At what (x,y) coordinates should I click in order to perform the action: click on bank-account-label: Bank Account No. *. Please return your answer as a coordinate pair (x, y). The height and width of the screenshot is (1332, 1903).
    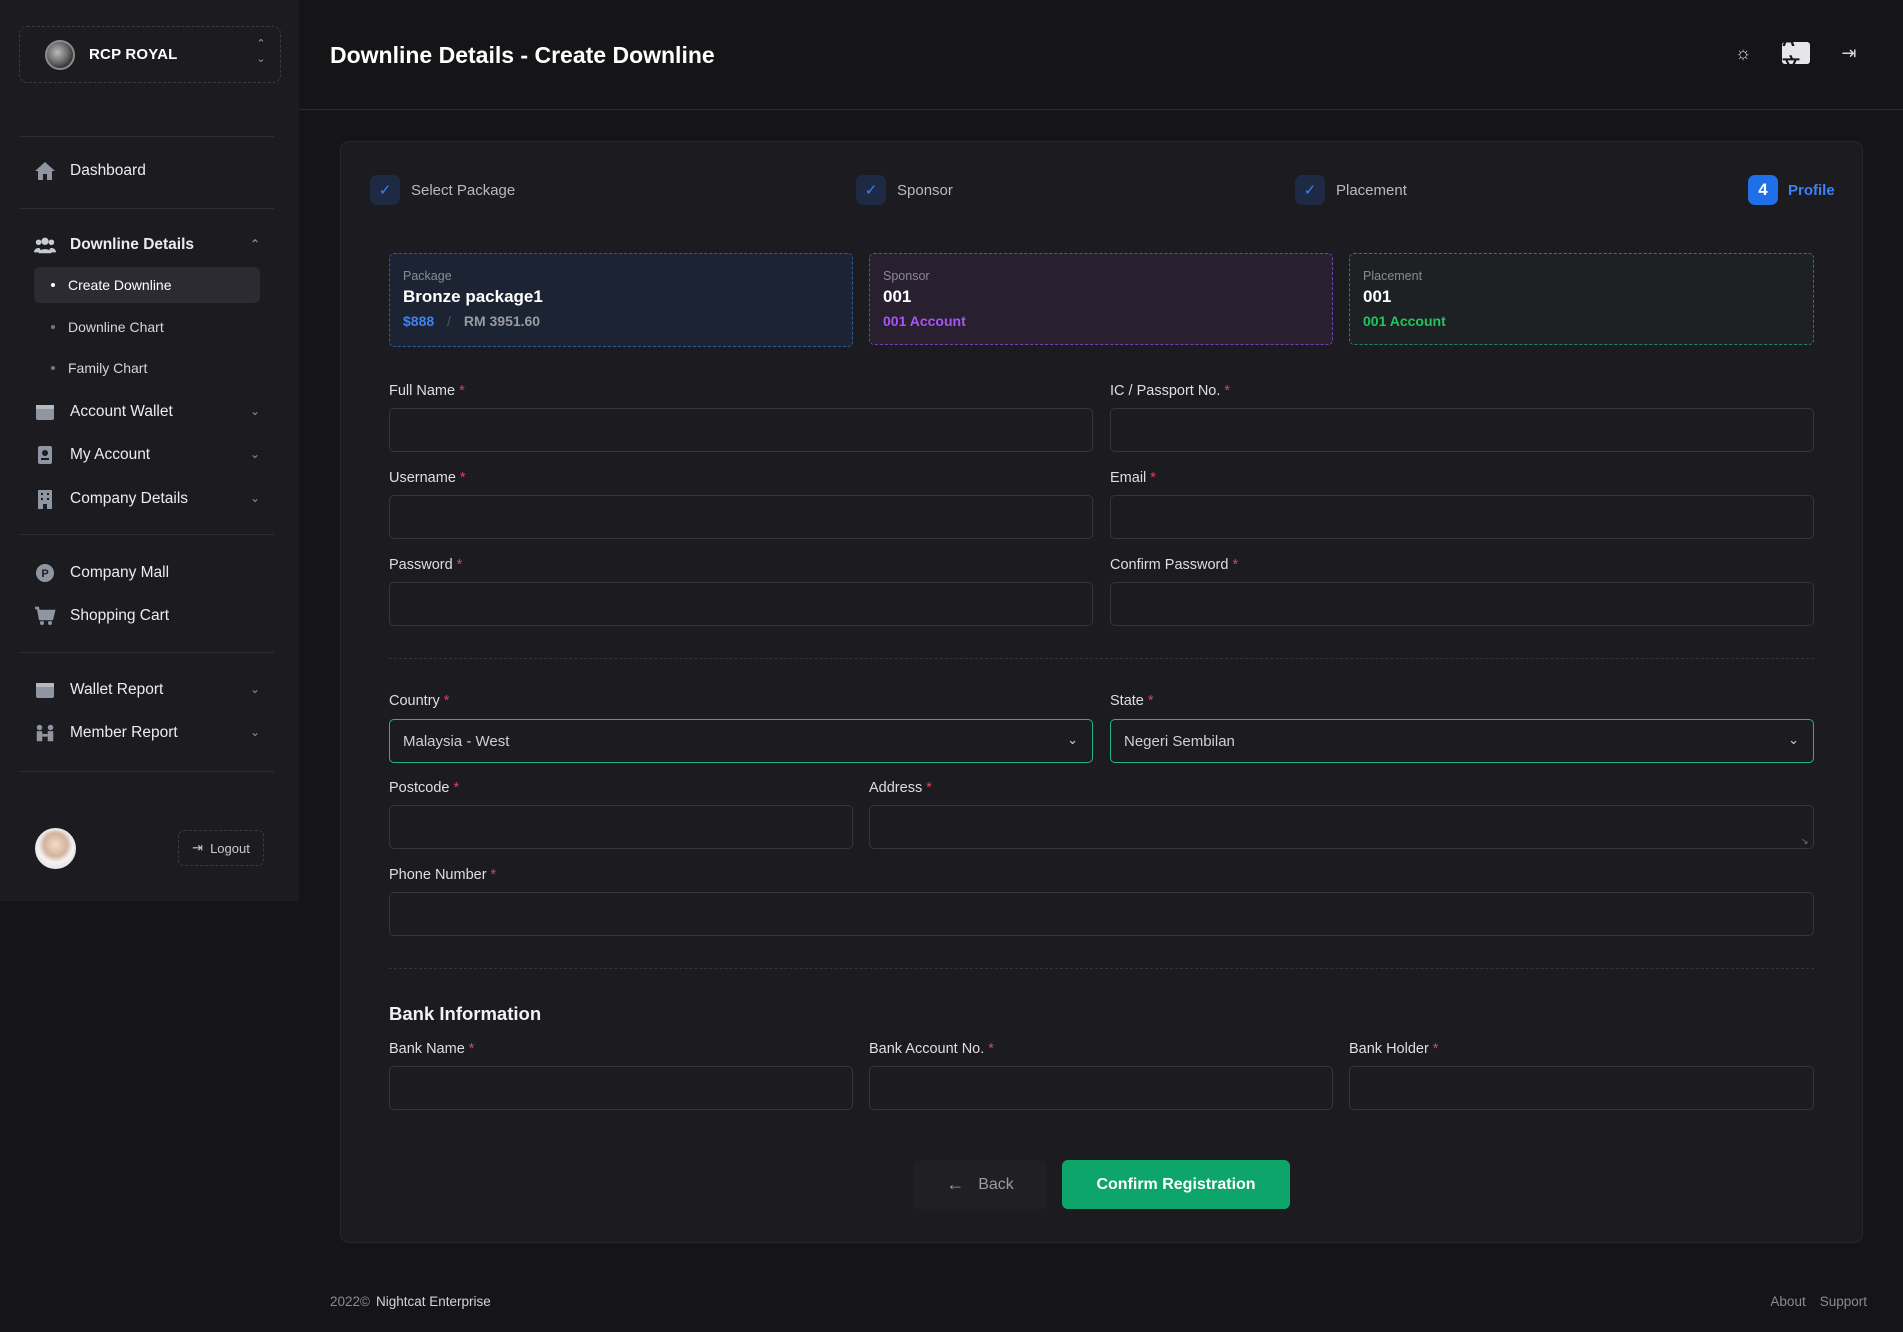
    Looking at the image, I should click on (931, 1049).